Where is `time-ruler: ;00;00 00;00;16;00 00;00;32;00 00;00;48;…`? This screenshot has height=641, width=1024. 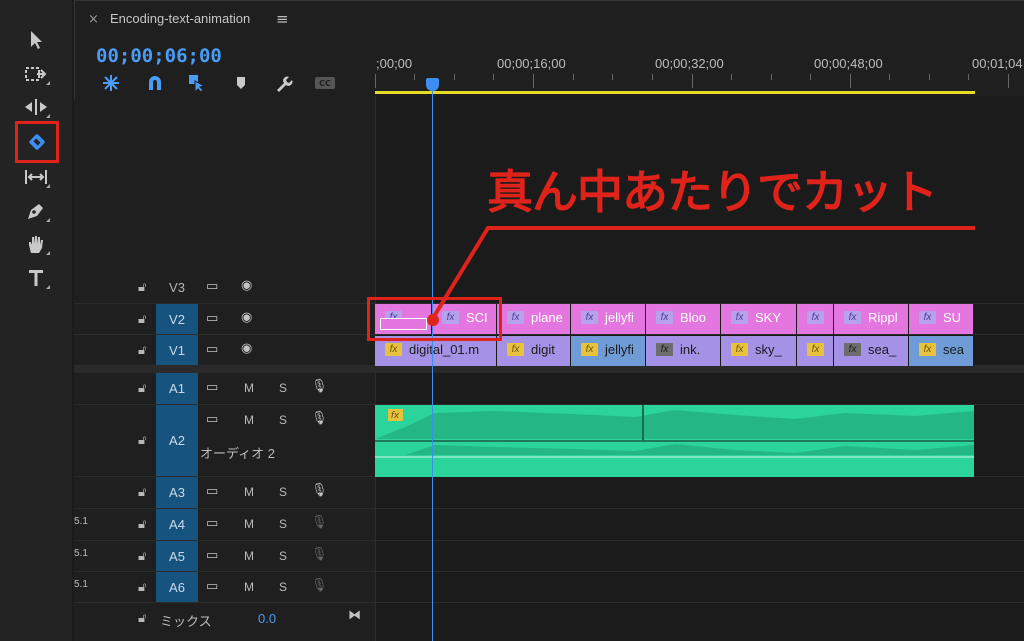 time-ruler: ;00;00 00;00;16;00 00;00;32;00 00;00;48;… is located at coordinates (699, 72).